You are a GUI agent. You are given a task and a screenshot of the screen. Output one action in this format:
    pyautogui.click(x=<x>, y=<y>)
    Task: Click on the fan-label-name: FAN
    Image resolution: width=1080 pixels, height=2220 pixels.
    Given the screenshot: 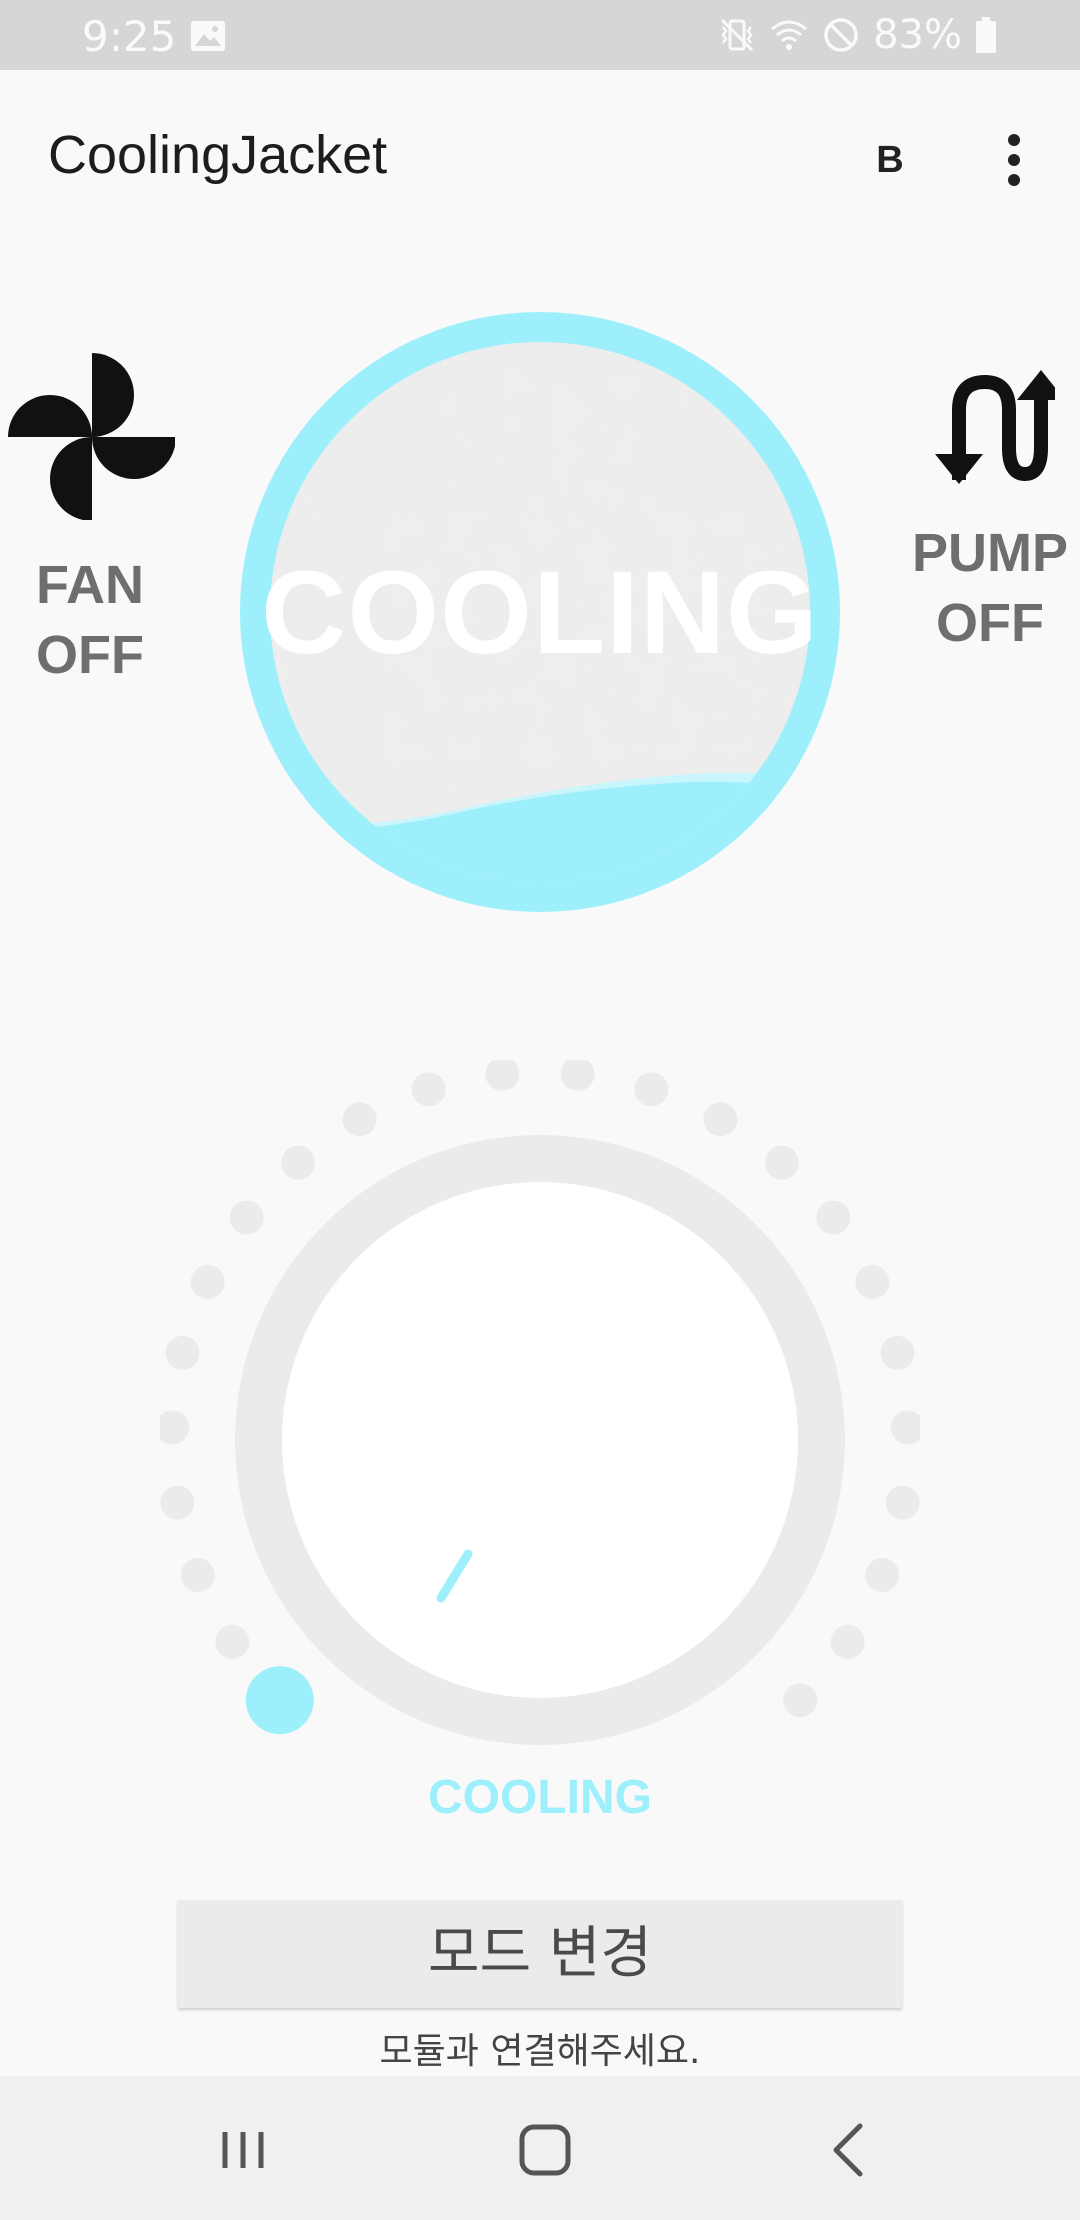 What is the action you would take?
    pyautogui.click(x=90, y=585)
    